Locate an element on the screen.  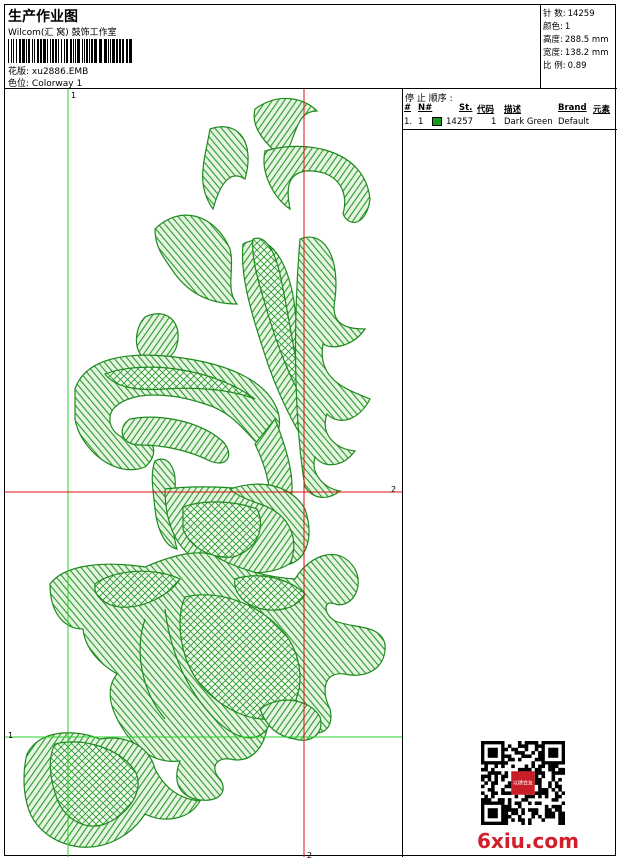
watermark: 6xiu.com is located at coordinates (528, 841).